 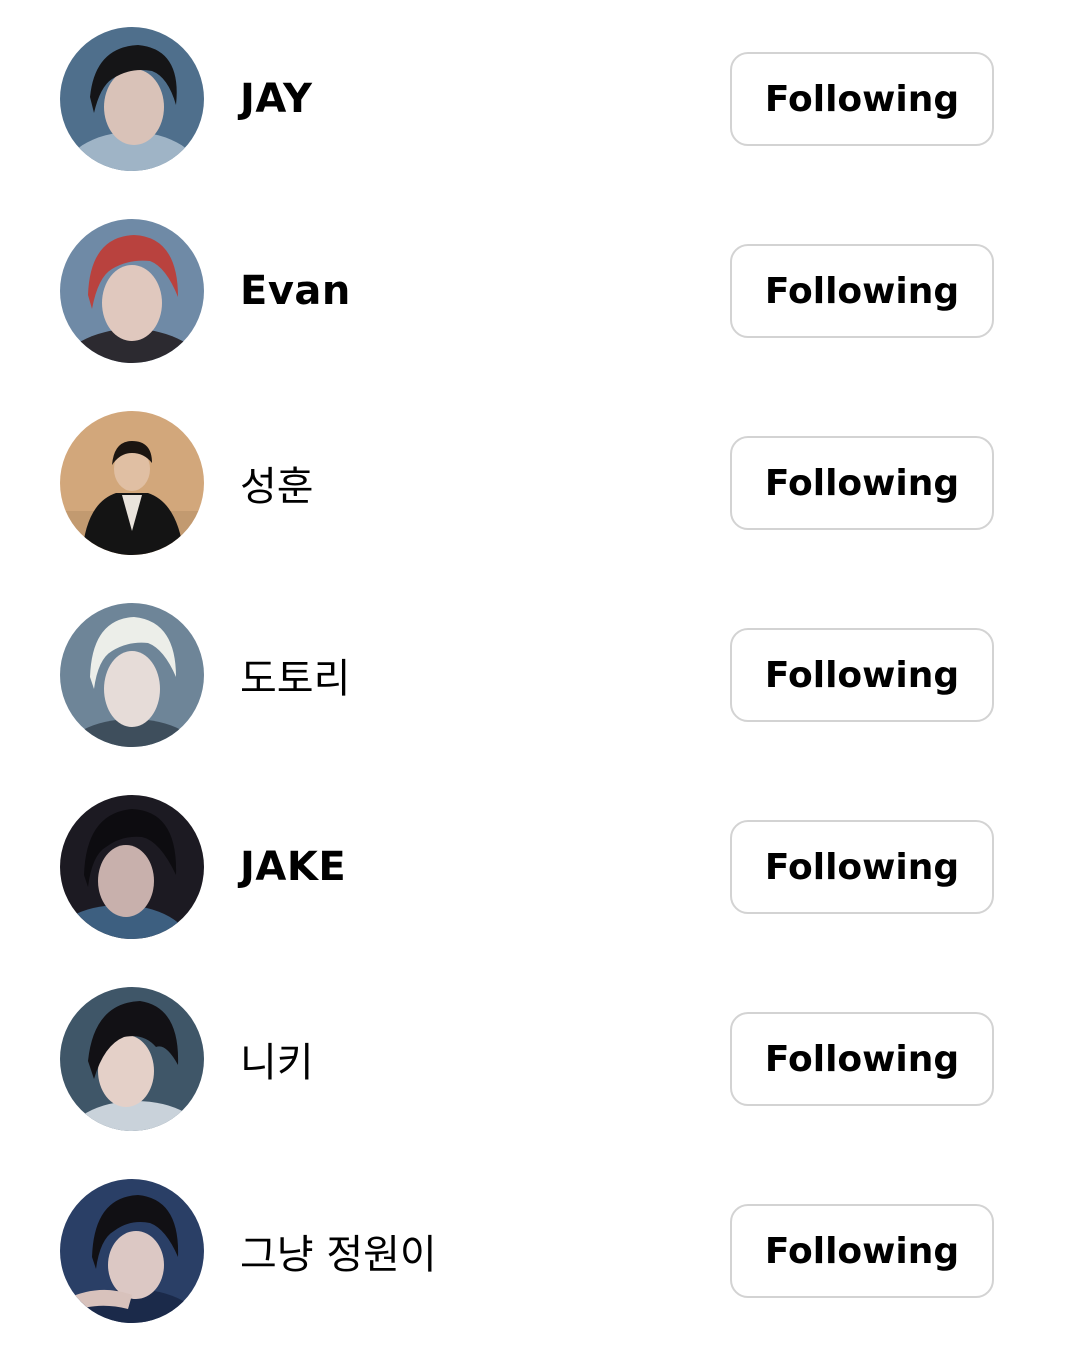 What do you see at coordinates (277, 483) in the screenshot?
I see `user-name: 성훈` at bounding box center [277, 483].